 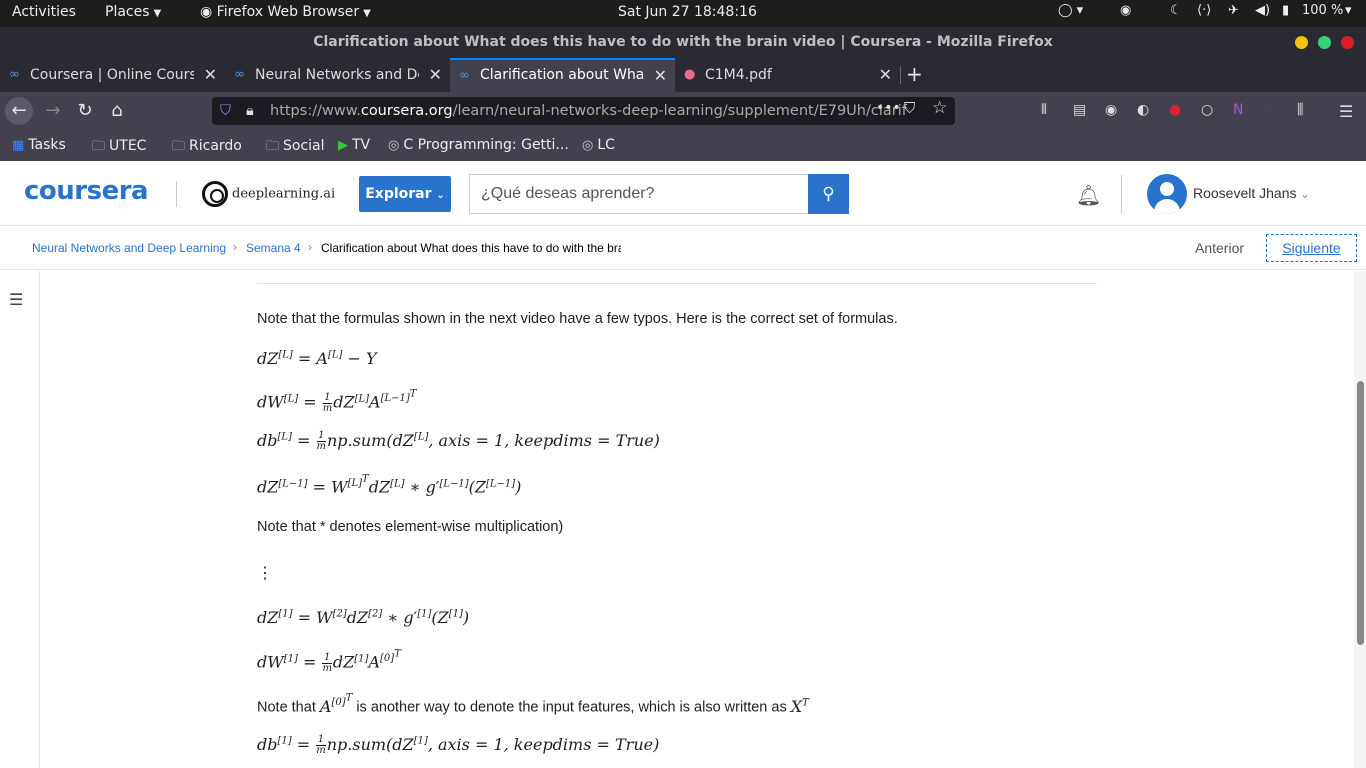 What do you see at coordinates (1251, 193) in the screenshot?
I see `user-menu: Roosevelt Jhans ⌄` at bounding box center [1251, 193].